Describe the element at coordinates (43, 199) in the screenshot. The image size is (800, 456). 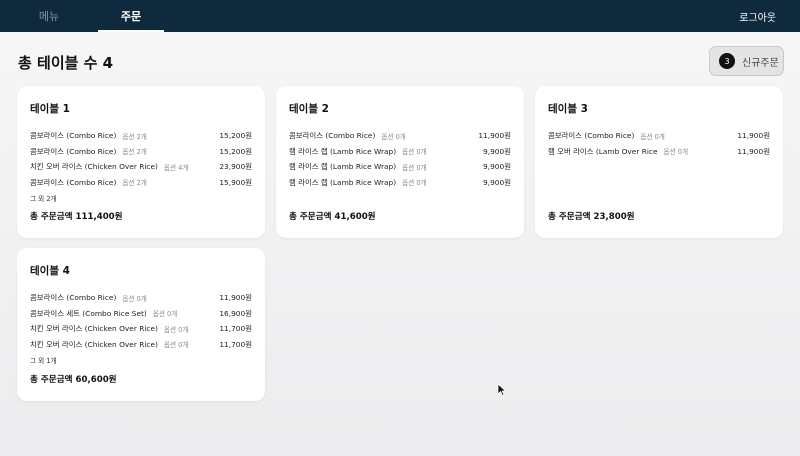
I see `more-items-note: 그 외 2개` at that location.